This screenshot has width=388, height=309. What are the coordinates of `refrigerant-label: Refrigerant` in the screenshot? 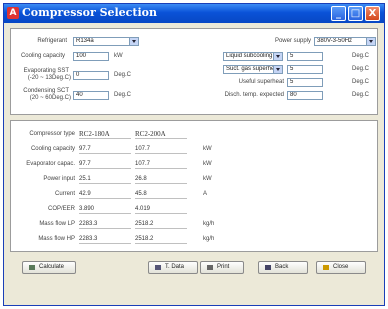 It's located at (52, 41).